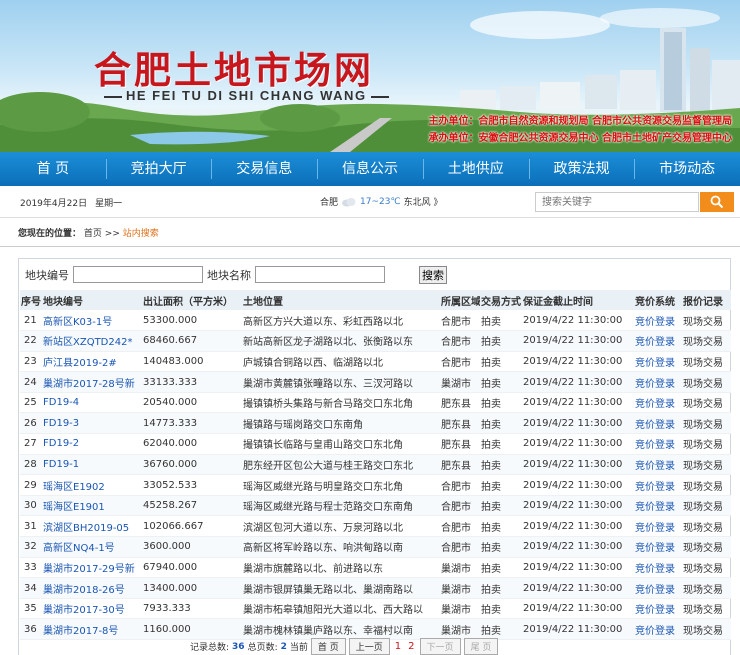 The image size is (740, 655). What do you see at coordinates (341, 506) in the screenshot?
I see `location-cell: 瑶海区威继光路与程士范路交口东南角` at bounding box center [341, 506].